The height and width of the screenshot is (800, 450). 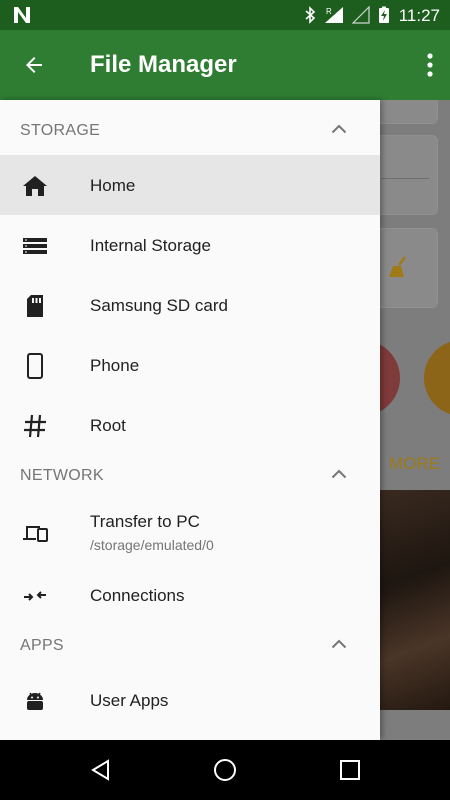 What do you see at coordinates (35, 701) in the screenshot?
I see `android-icon` at bounding box center [35, 701].